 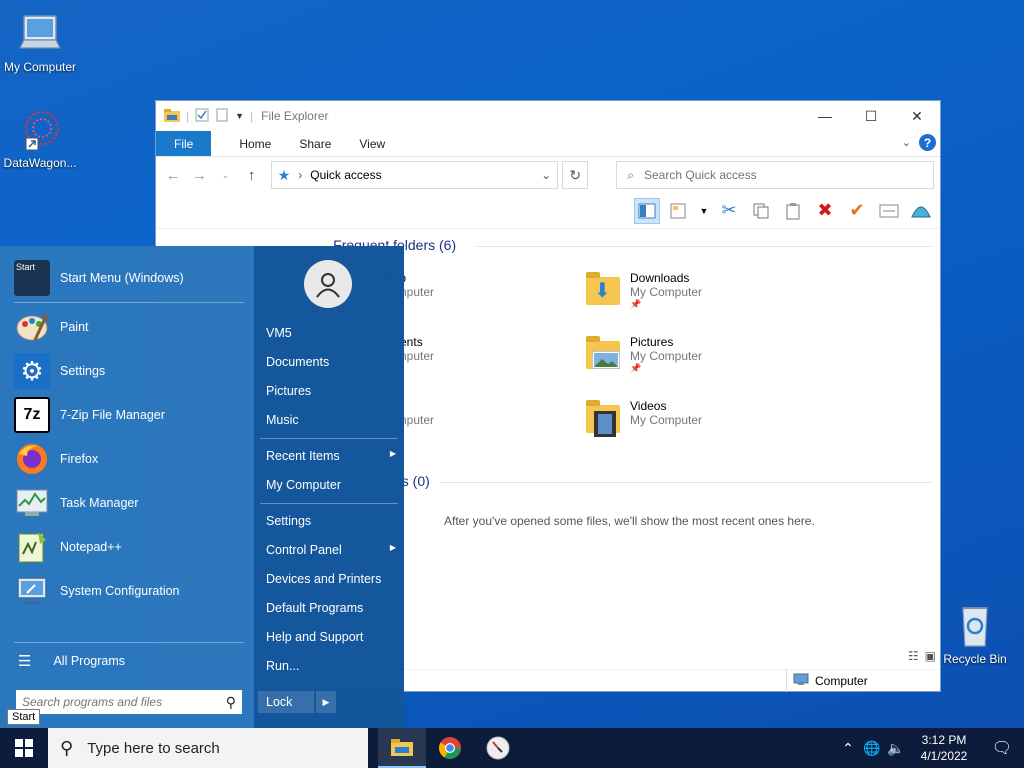 I want to click on place-control-panel: Control Panel ▶, so click(x=331, y=550).